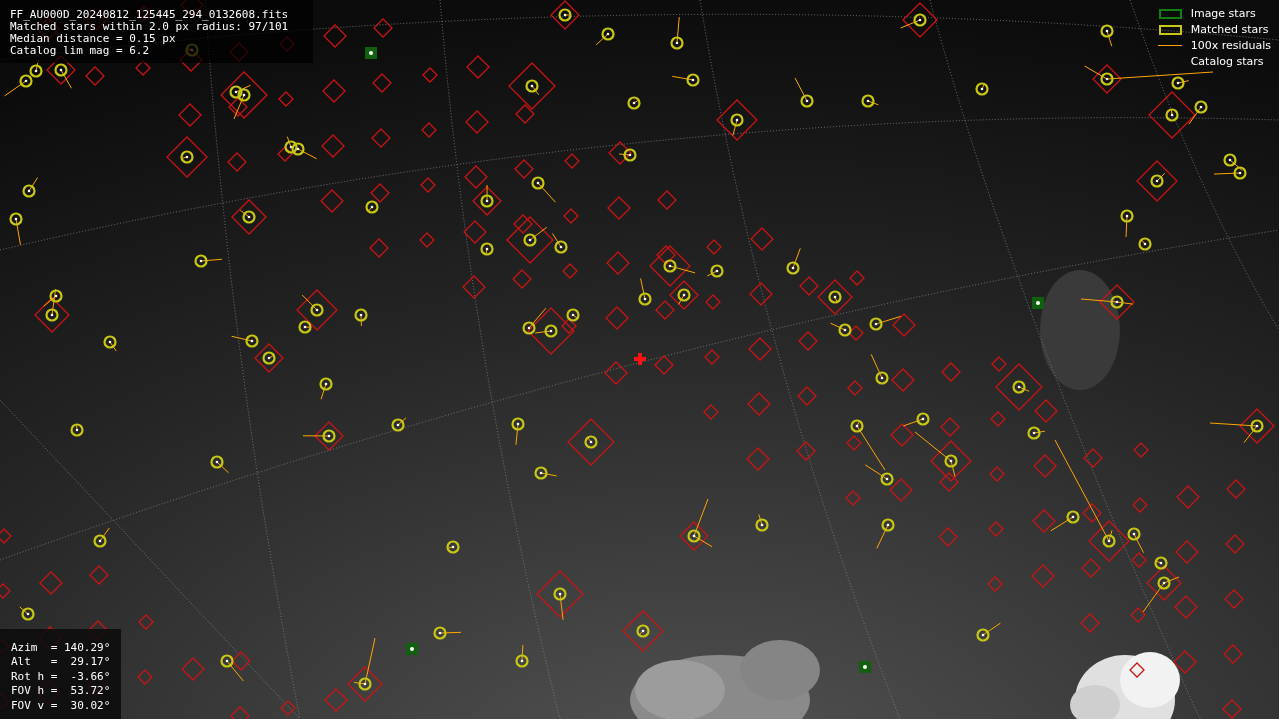  I want to click on pointing-text: FOV v = 30.02°, so click(61, 705).